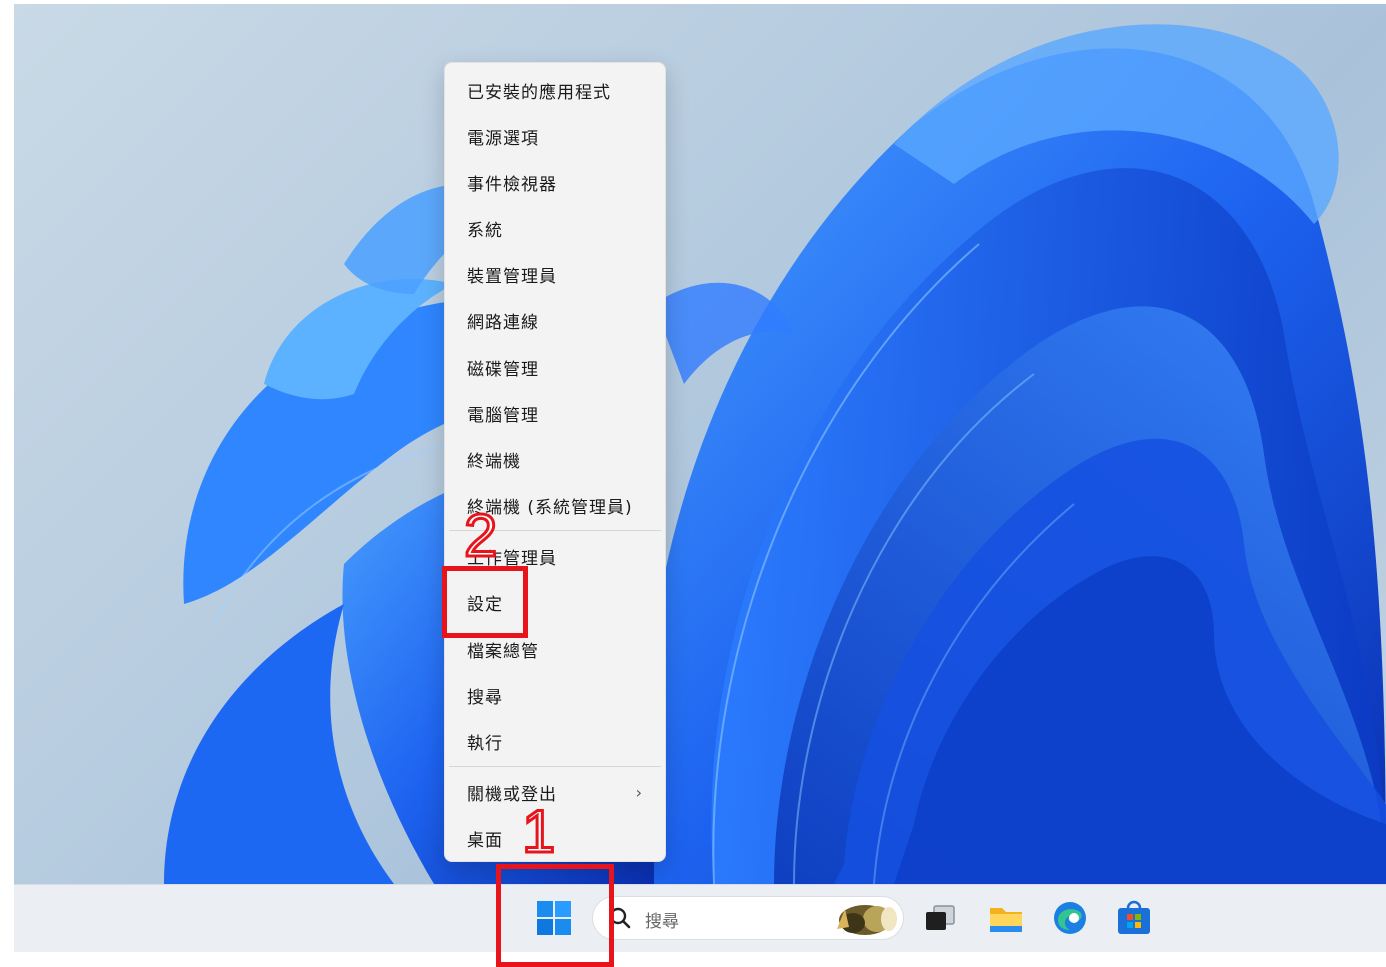 This screenshot has width=1386, height=967. I want to click on menu-item-terminal: 終端機, so click(555, 459).